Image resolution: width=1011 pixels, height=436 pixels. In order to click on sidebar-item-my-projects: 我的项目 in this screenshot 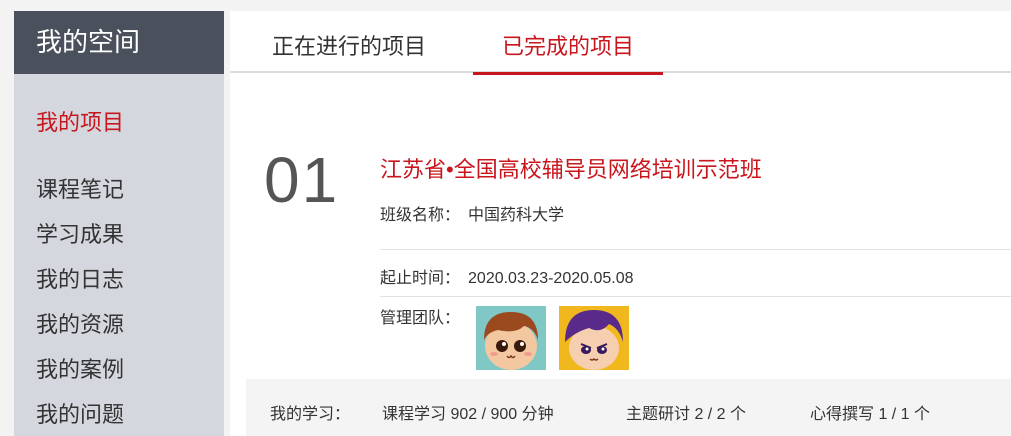, I will do `click(119, 122)`.